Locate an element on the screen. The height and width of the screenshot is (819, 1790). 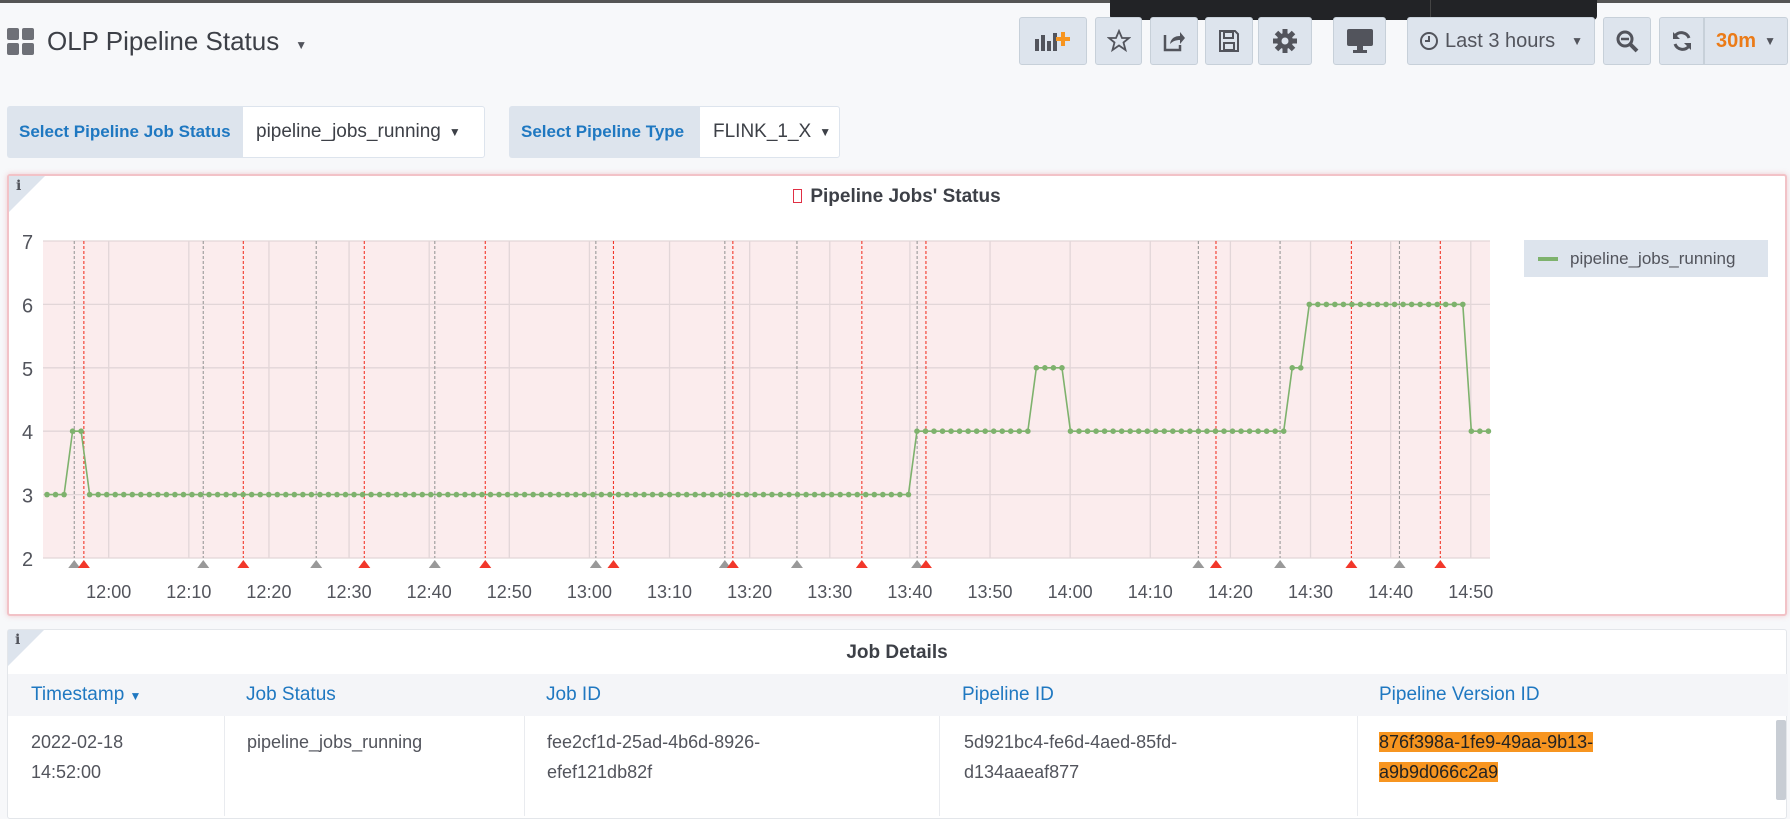
column-header-timestamp: Timestamp ▼ is located at coordinates (86, 695).